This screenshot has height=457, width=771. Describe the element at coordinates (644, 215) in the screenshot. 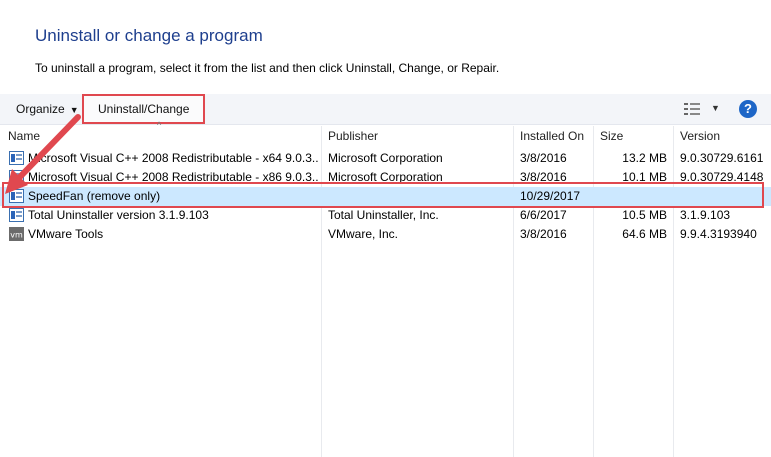

I see `program-size: 10.5 MB` at that location.